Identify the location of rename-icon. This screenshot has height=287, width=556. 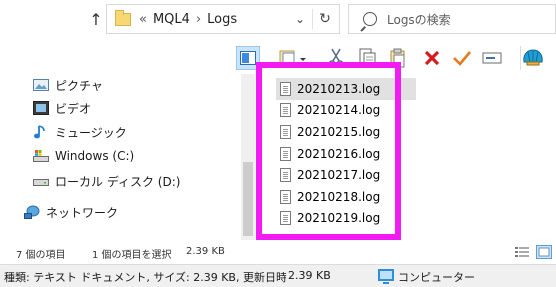
(492, 58).